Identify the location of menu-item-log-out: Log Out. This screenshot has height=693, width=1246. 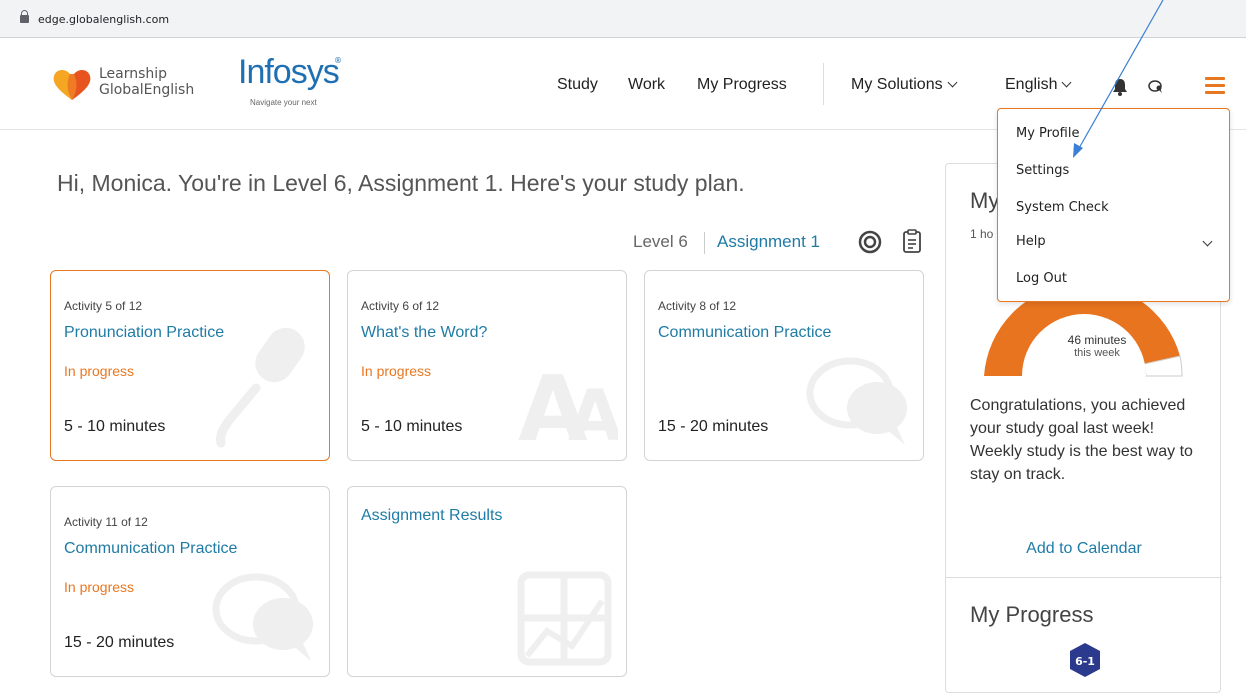
(1041, 278).